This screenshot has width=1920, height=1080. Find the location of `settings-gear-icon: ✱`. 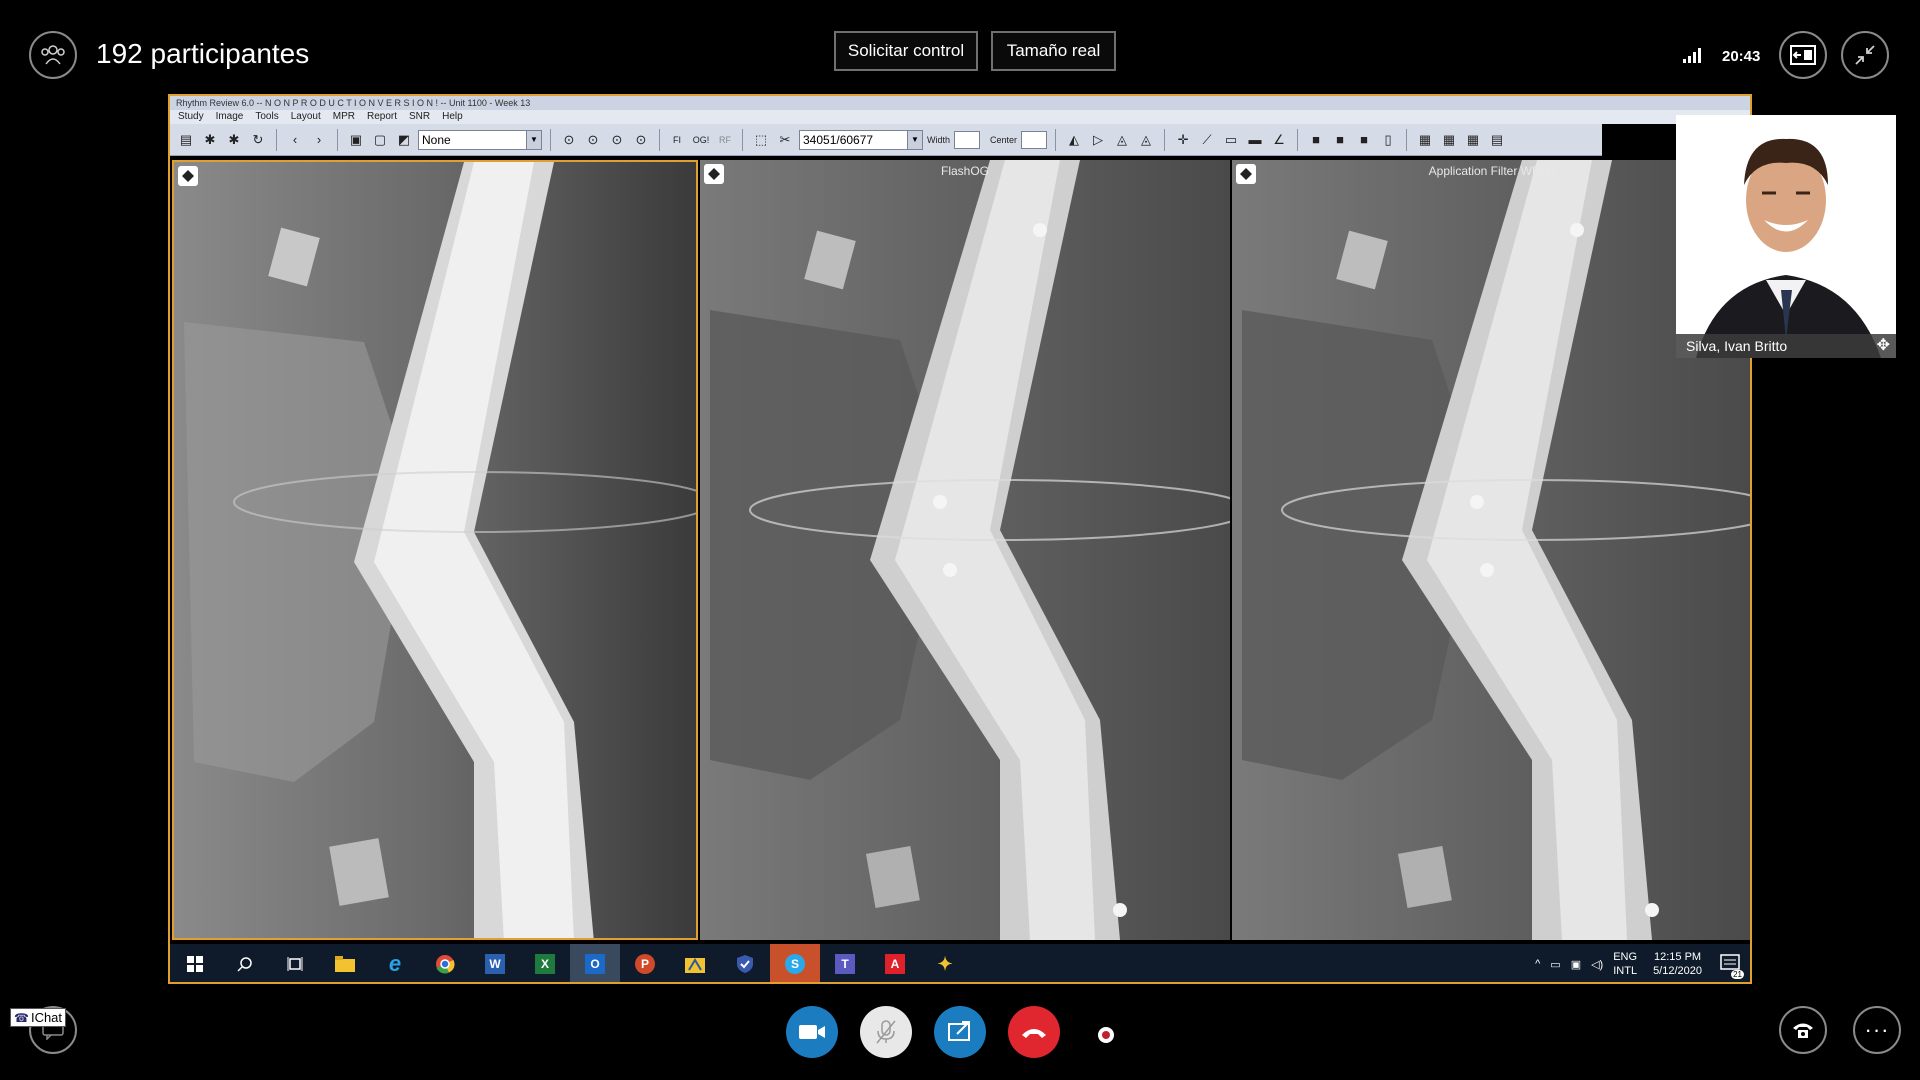

settings-gear-icon: ✱ is located at coordinates (210, 140).